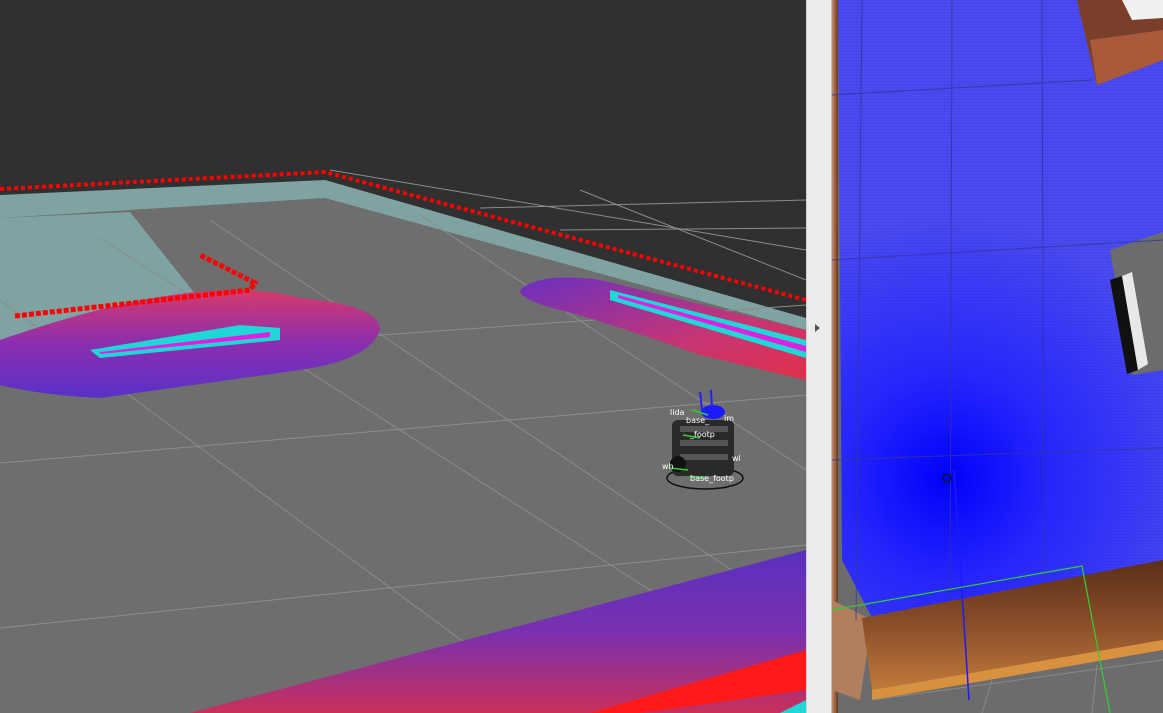 The image size is (1163, 713). What do you see at coordinates (817, 328) in the screenshot?
I see `collapse-arrow-icon` at bounding box center [817, 328].